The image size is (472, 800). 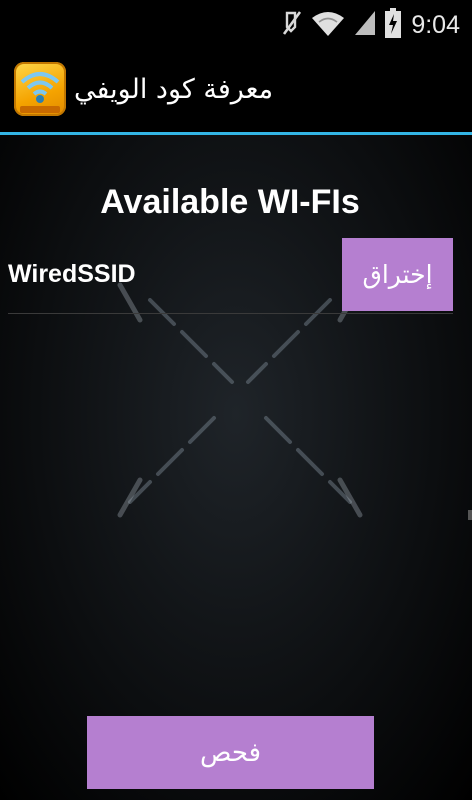 What do you see at coordinates (40, 89) in the screenshot?
I see `wifi-app-icon` at bounding box center [40, 89].